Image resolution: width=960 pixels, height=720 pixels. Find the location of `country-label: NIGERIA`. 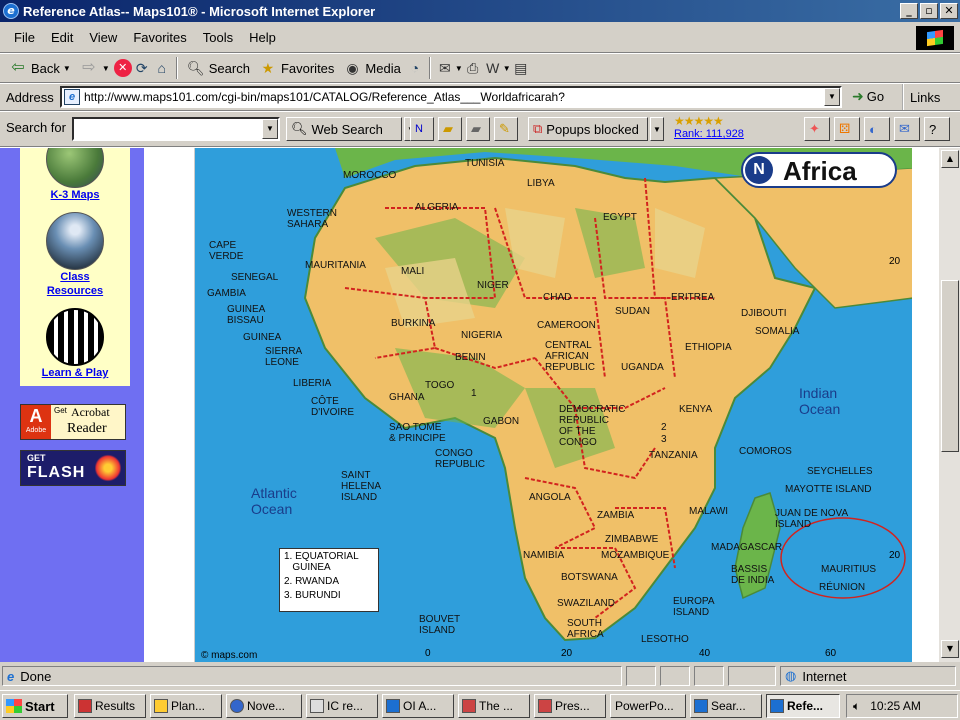

country-label: NIGERIA is located at coordinates (481, 335).